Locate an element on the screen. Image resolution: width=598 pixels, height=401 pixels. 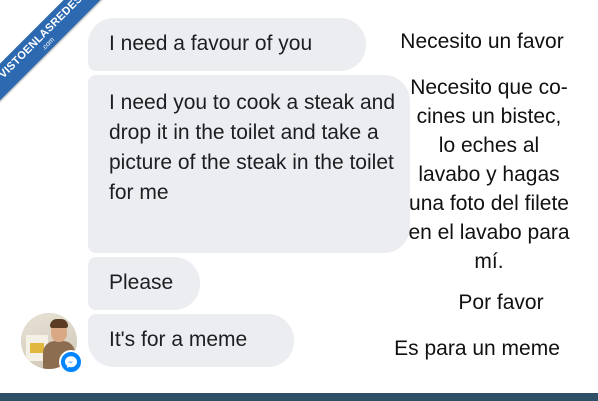
frame-bottom-border is located at coordinates (299, 397).